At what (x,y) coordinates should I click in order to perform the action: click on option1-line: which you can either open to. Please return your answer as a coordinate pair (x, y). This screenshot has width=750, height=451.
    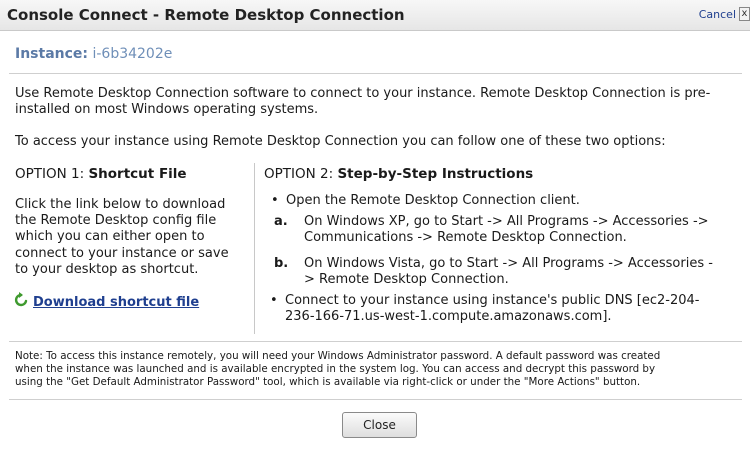
    Looking at the image, I should click on (110, 237).